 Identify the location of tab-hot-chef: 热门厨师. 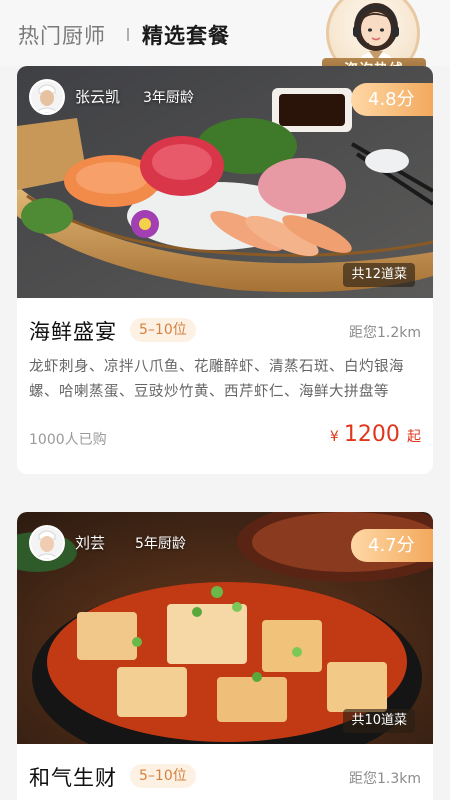
(62, 35).